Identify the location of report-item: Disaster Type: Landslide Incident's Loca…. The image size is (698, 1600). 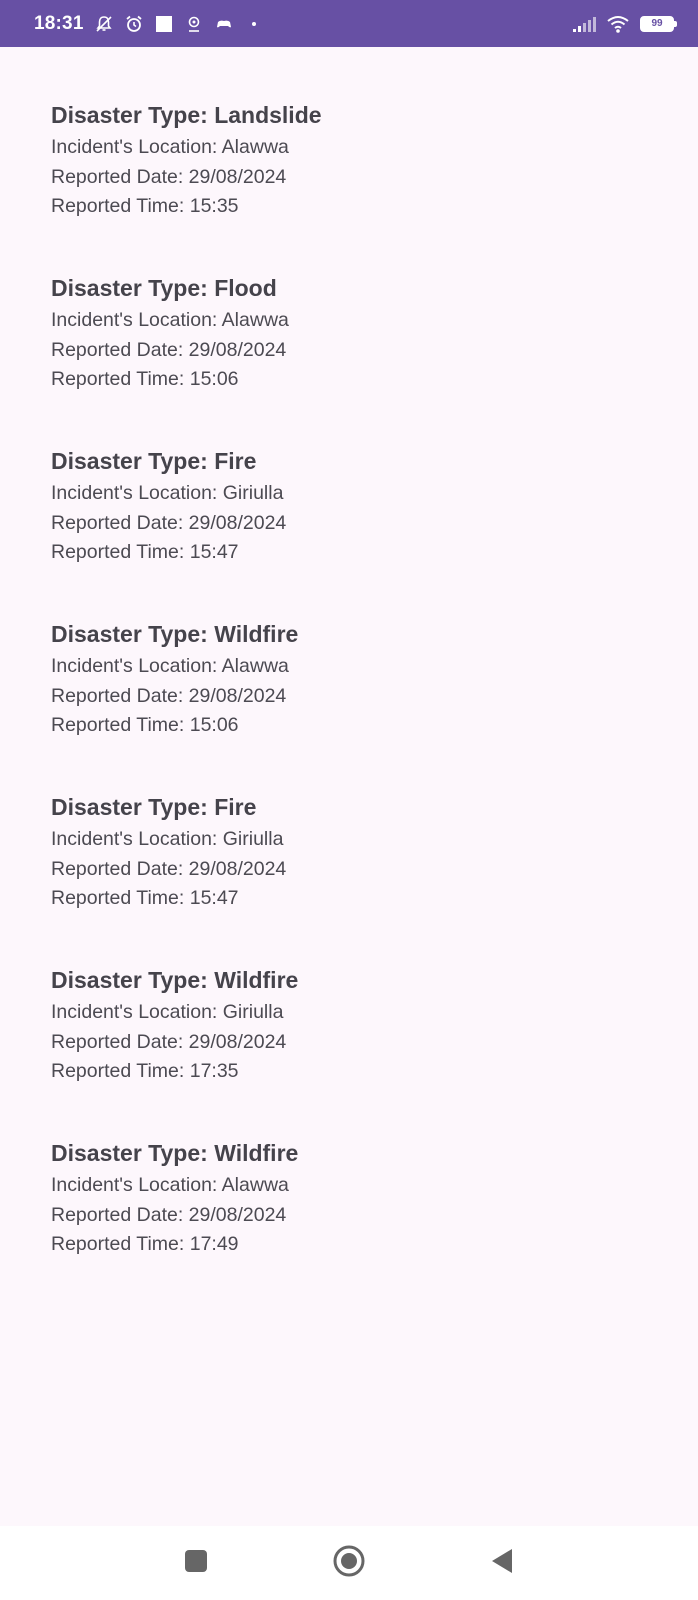
(351, 186).